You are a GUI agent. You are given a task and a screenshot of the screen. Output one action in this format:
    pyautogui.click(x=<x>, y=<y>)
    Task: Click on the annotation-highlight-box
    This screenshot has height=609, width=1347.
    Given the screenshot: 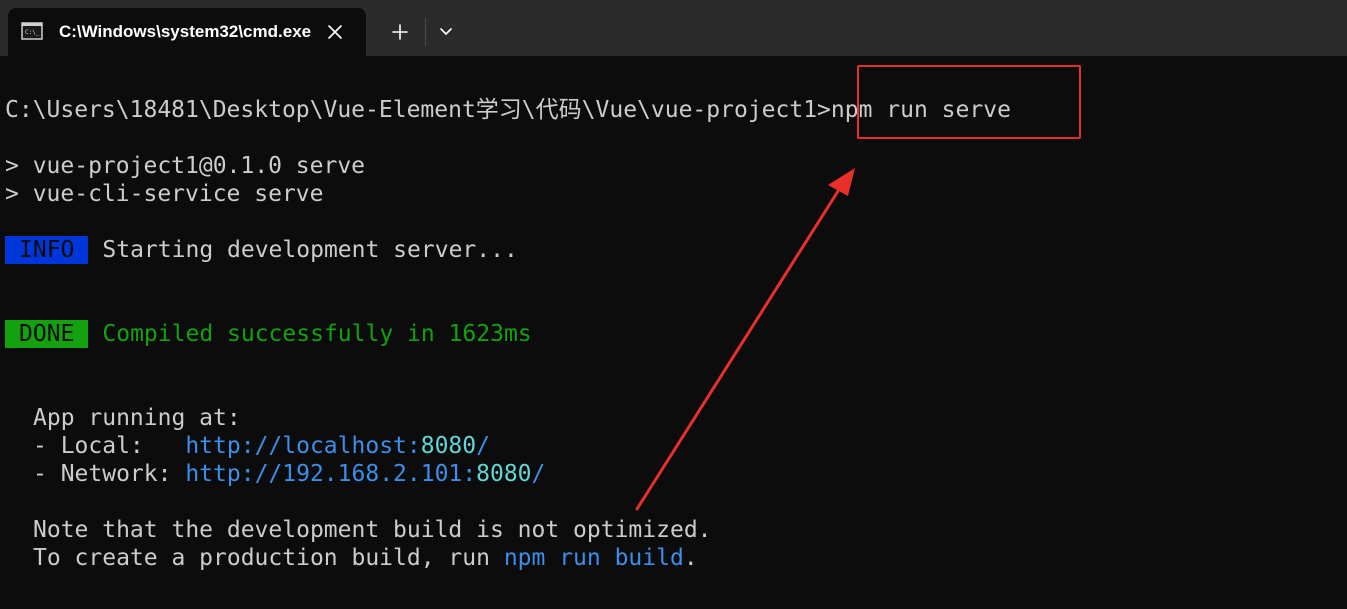 What is the action you would take?
    pyautogui.click(x=969, y=102)
    